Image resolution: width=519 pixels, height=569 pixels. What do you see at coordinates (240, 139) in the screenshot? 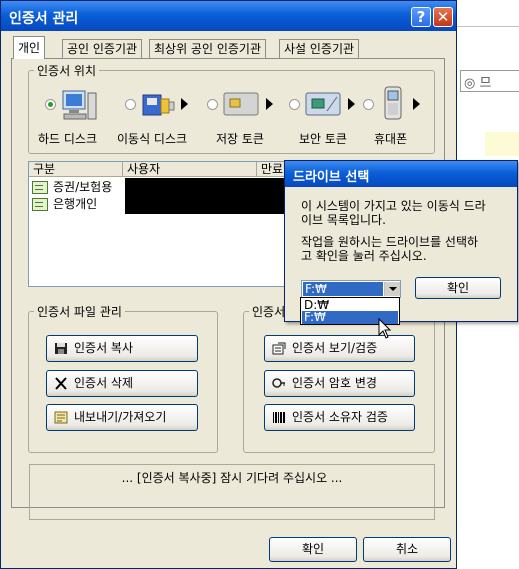
I see `device-label-storage-token: 저장 토큰` at bounding box center [240, 139].